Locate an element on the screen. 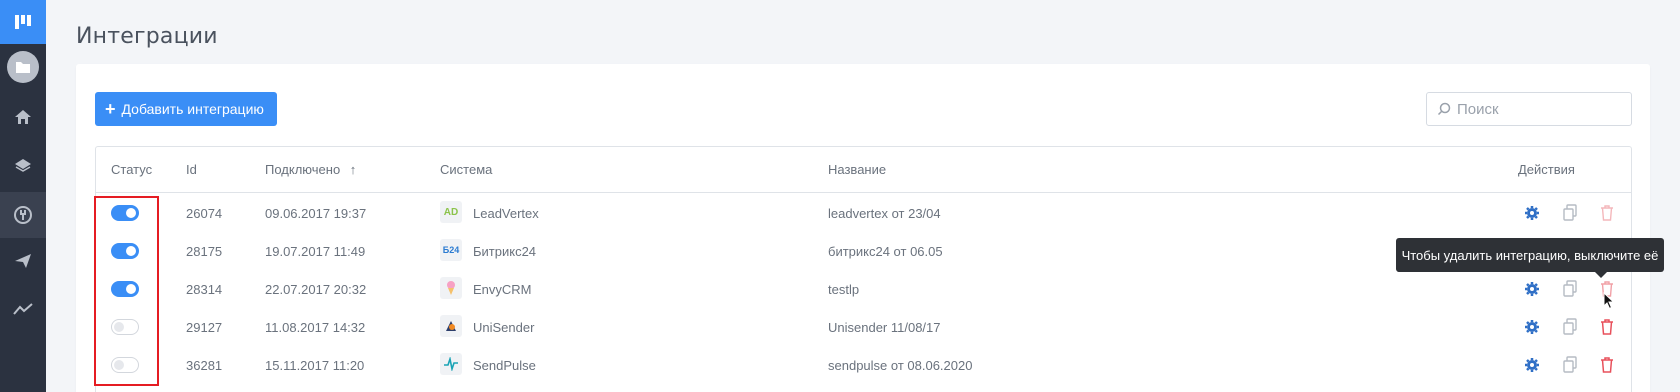 This screenshot has height=392, width=1680. row-system: Битрикс24 is located at coordinates (505, 251).